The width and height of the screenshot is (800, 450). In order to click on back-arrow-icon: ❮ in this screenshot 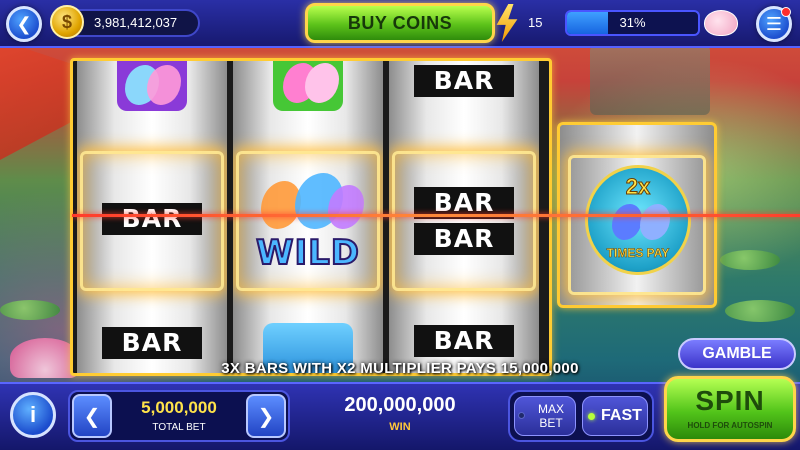, I will do `click(24, 23)`.